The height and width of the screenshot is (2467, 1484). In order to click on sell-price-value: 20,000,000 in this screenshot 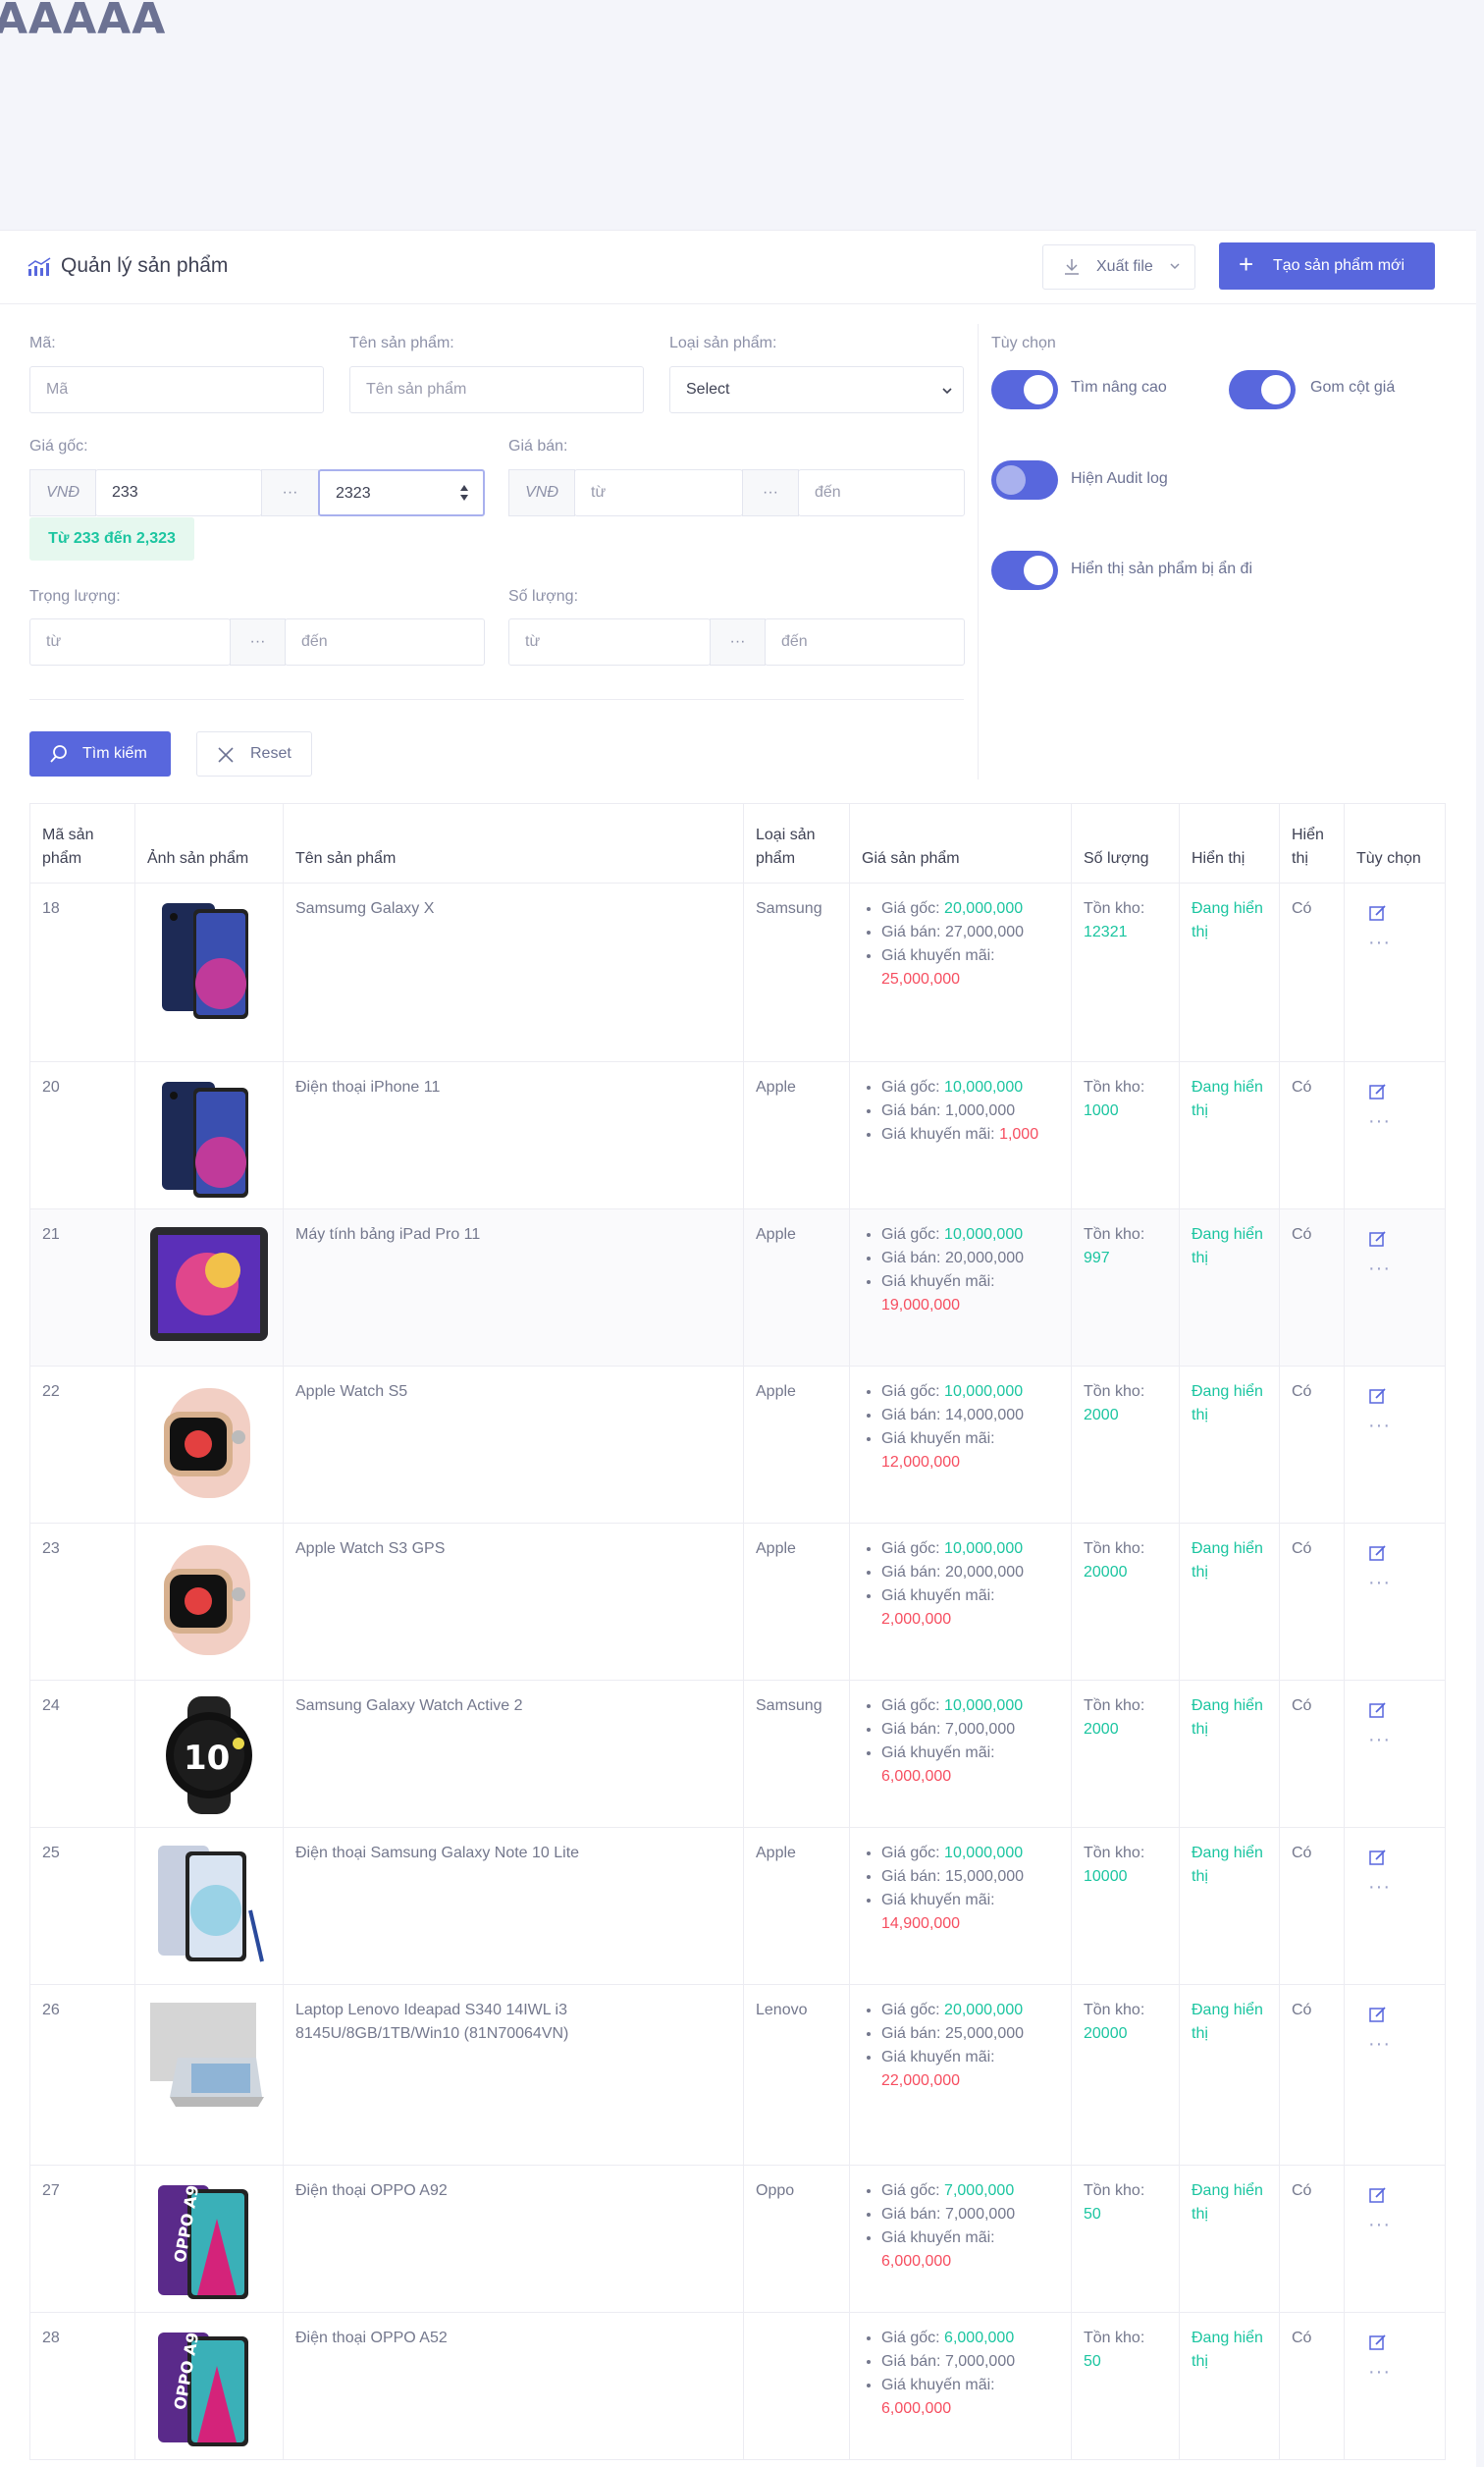, I will do `click(984, 1258)`.